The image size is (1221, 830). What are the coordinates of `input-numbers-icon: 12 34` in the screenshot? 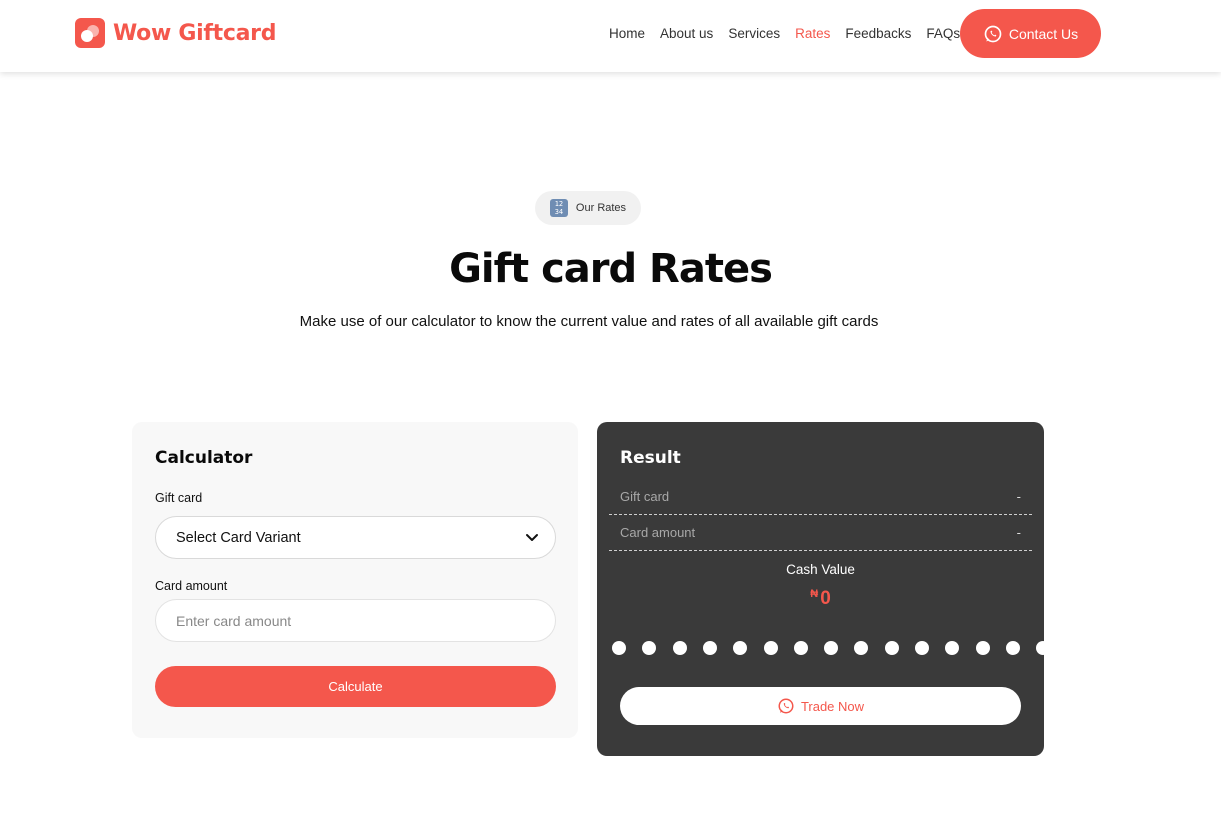 It's located at (558, 208).